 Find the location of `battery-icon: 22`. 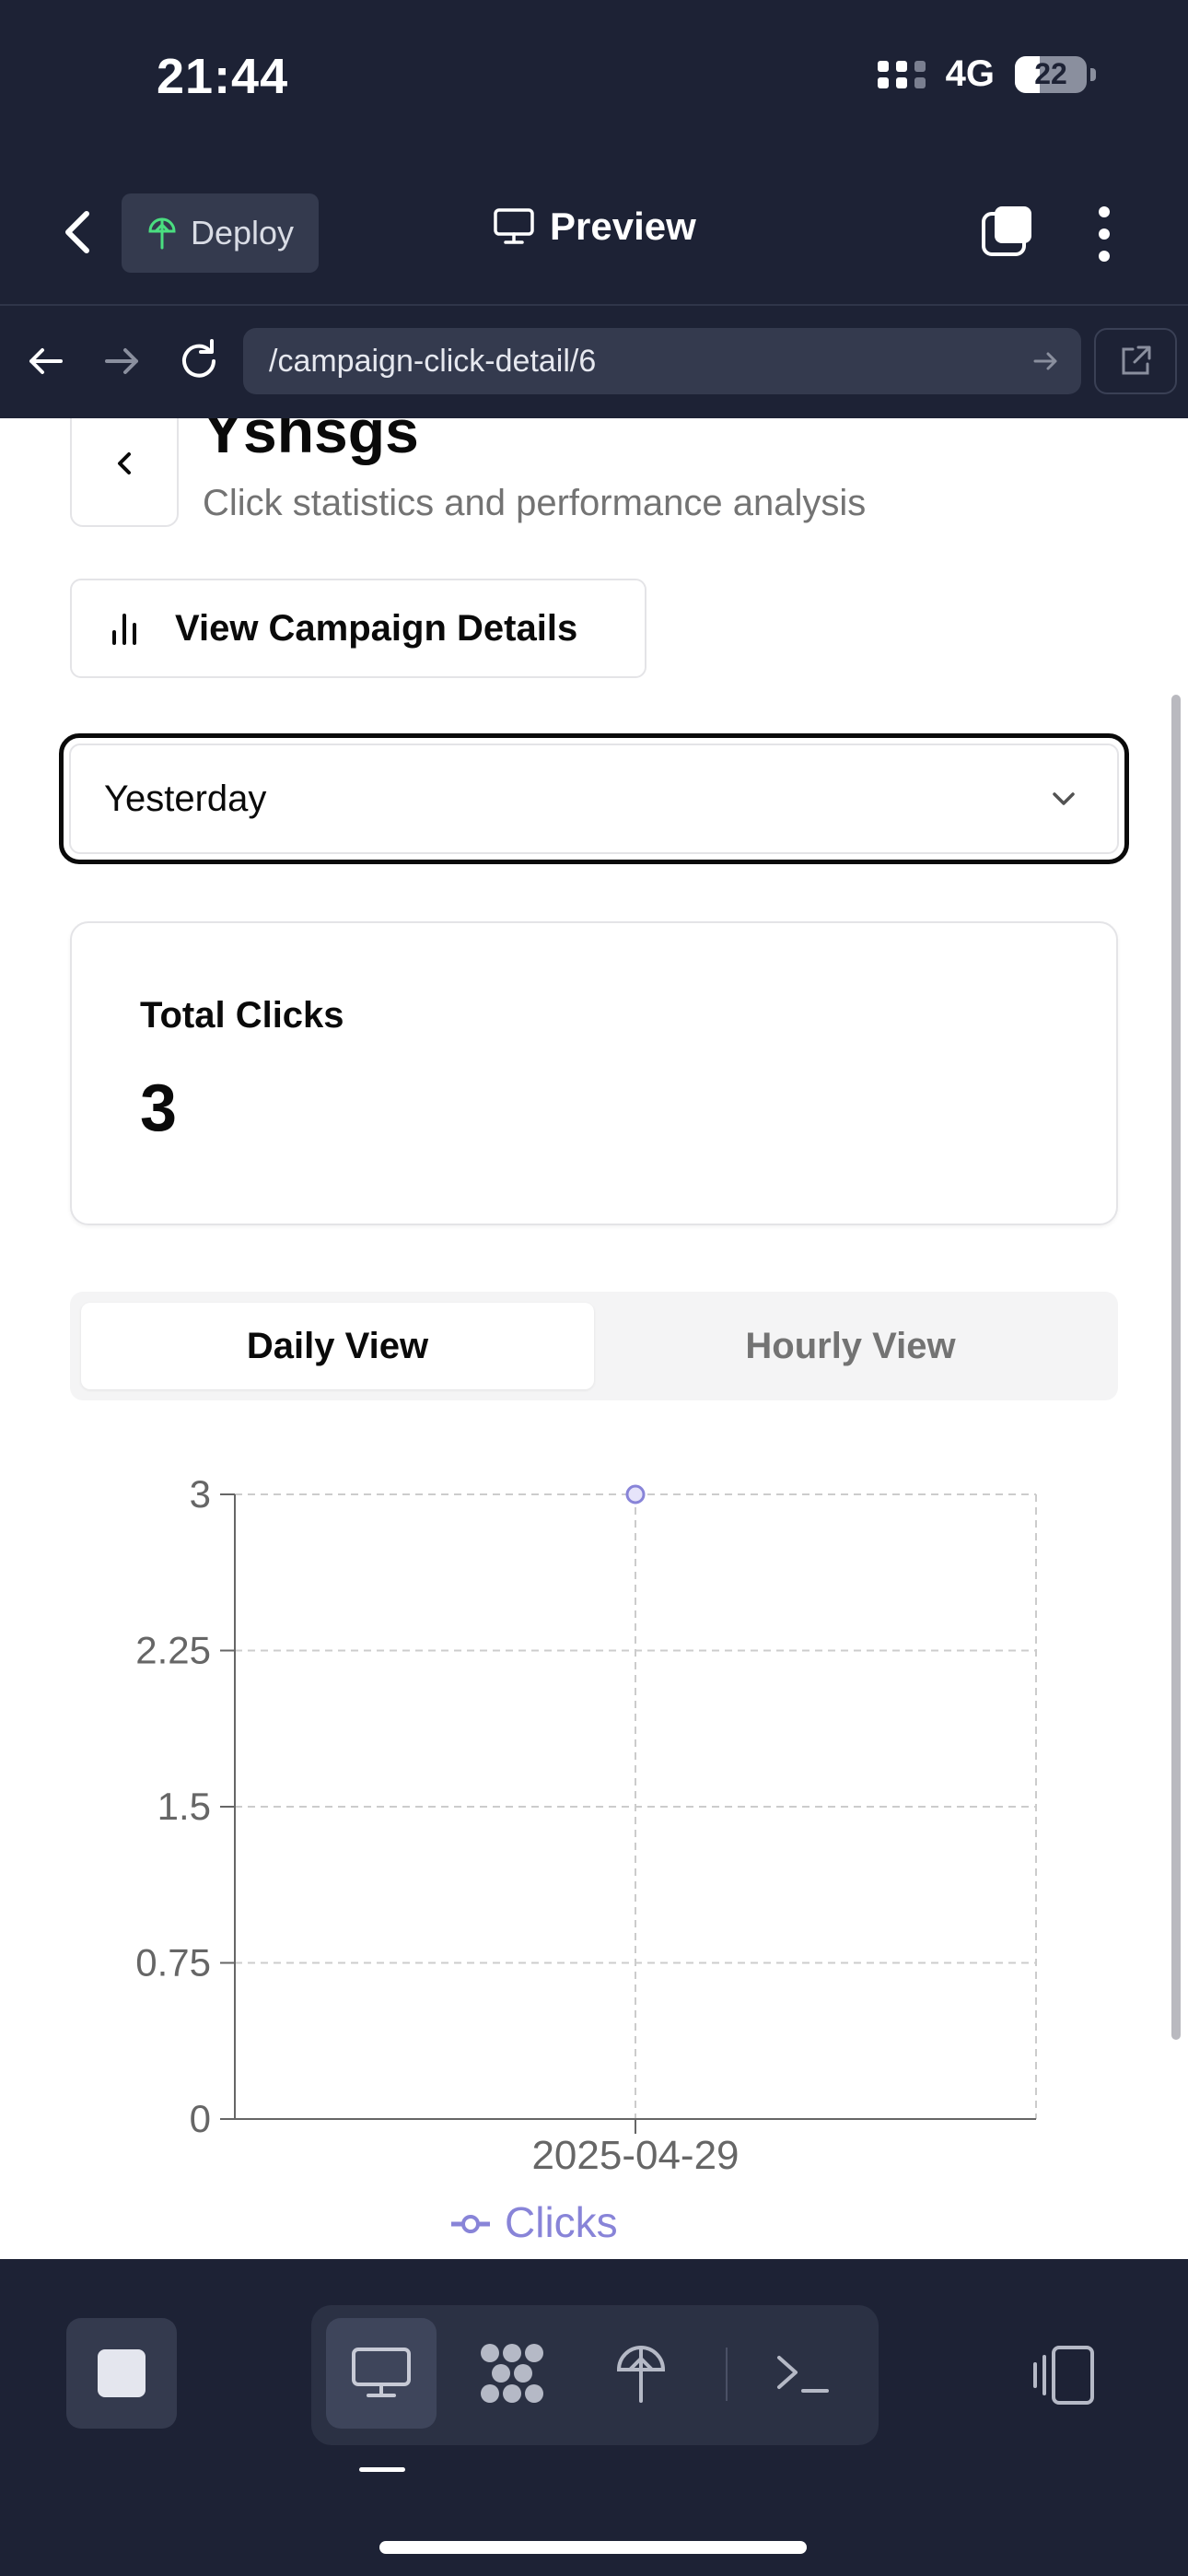

battery-icon: 22 is located at coordinates (1055, 74).